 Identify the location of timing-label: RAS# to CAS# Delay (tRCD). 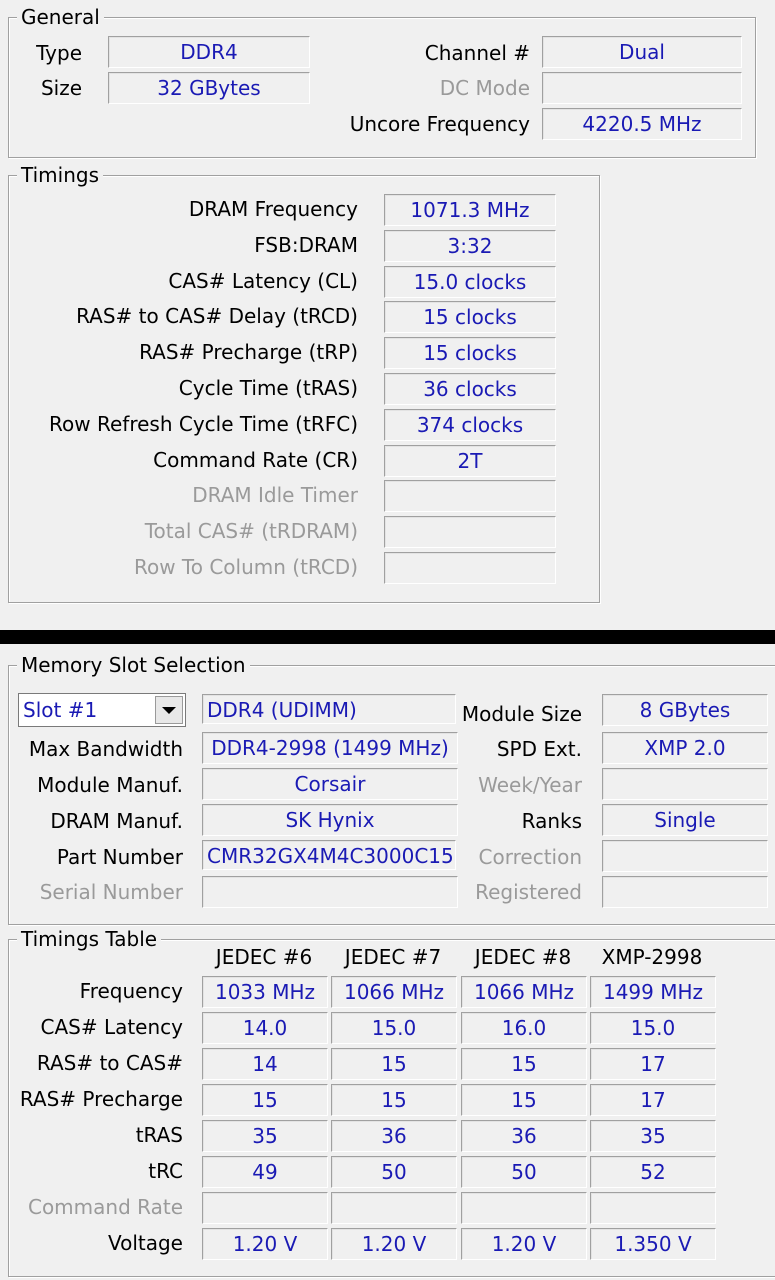
(217, 316).